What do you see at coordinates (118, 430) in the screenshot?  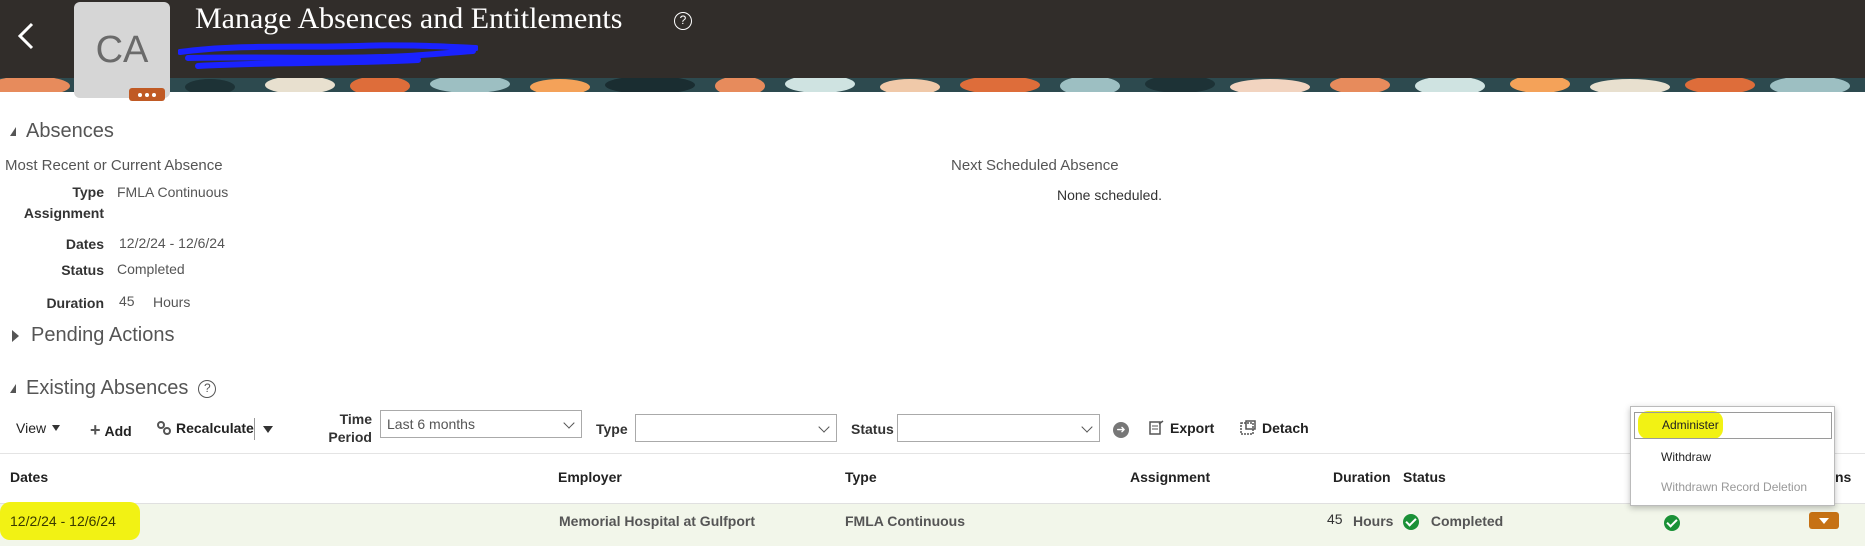 I see `add-label: Add` at bounding box center [118, 430].